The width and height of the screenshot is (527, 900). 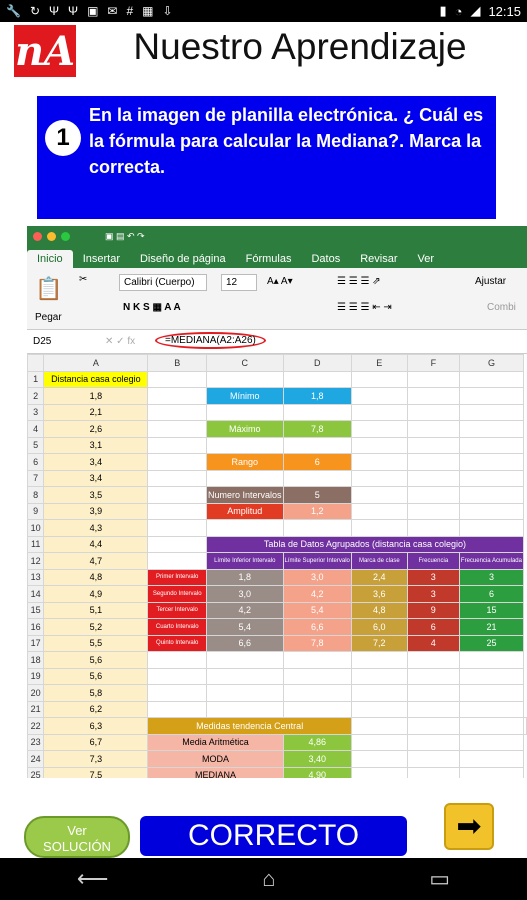 What do you see at coordinates (268, 879) in the screenshot?
I see `home-icon: ⌂` at bounding box center [268, 879].